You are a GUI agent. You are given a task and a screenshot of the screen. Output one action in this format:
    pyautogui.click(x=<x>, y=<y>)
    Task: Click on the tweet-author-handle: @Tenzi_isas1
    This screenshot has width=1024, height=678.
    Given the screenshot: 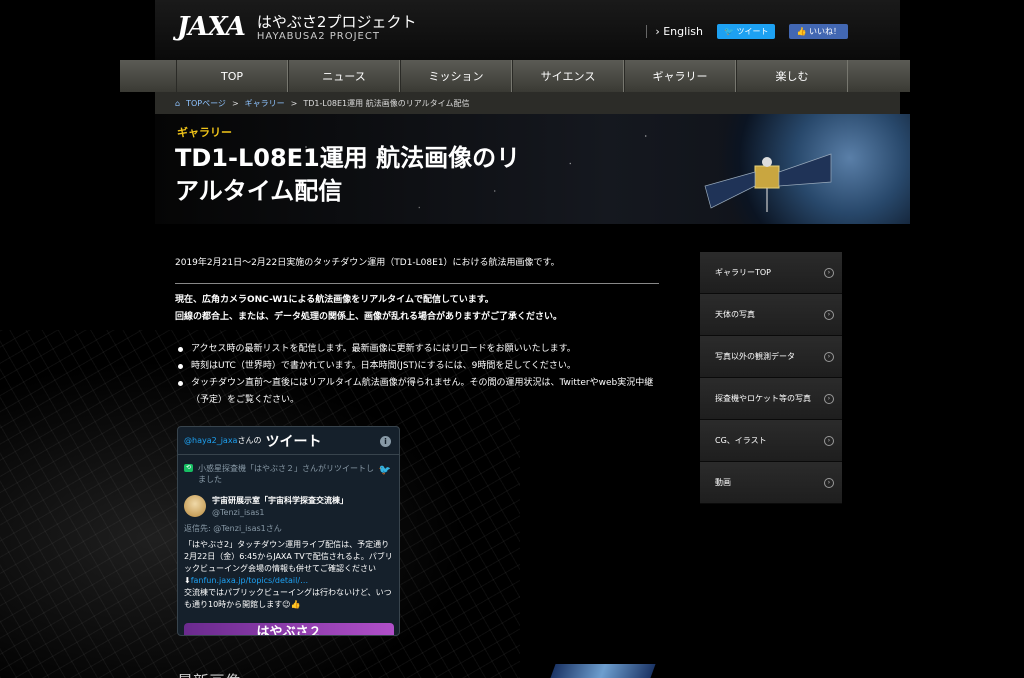 What is the action you would take?
    pyautogui.click(x=238, y=512)
    